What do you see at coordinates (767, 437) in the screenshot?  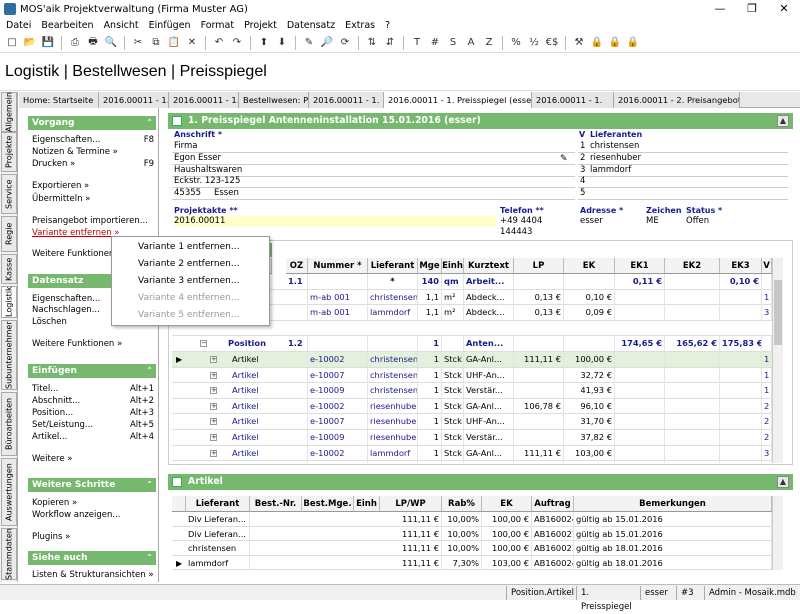 I see `cell-v: 2` at bounding box center [767, 437].